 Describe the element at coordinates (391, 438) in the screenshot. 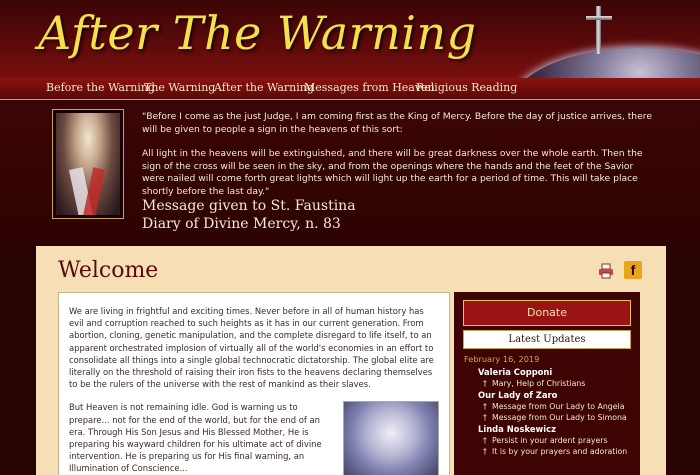

I see `blessed-mother-image` at that location.